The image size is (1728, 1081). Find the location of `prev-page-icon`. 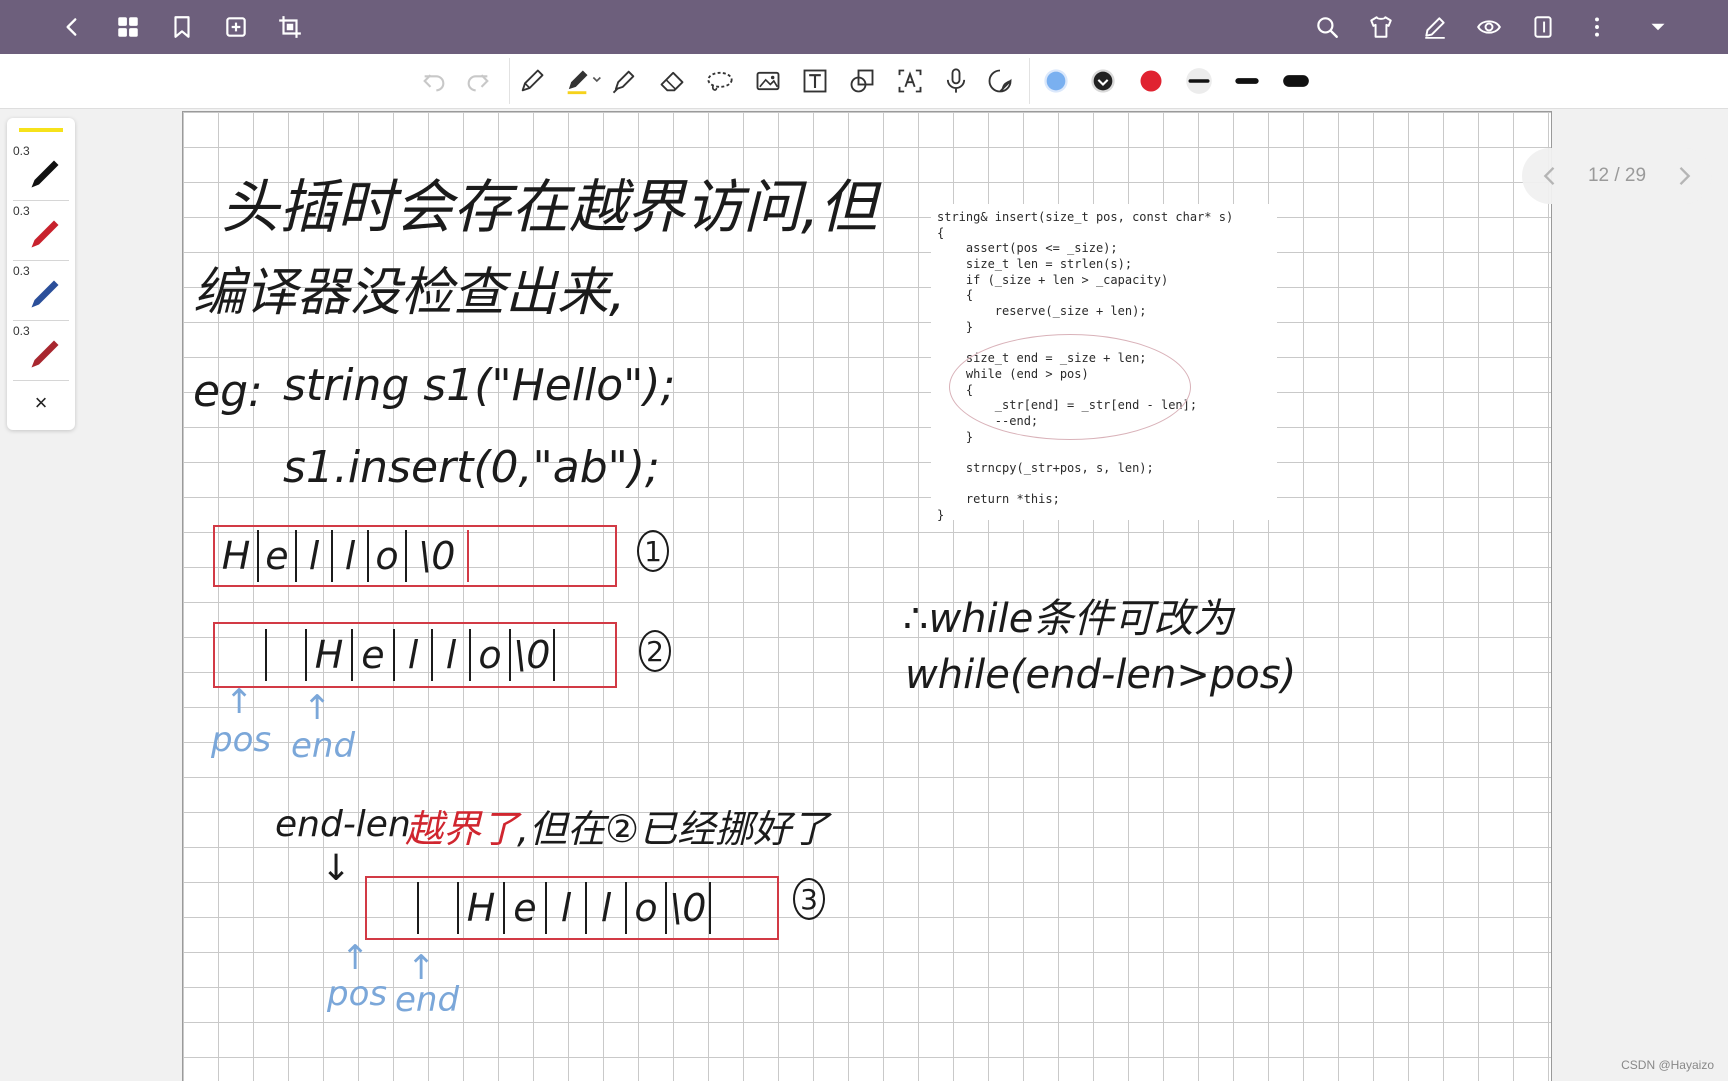

prev-page-icon is located at coordinates (1550, 176).